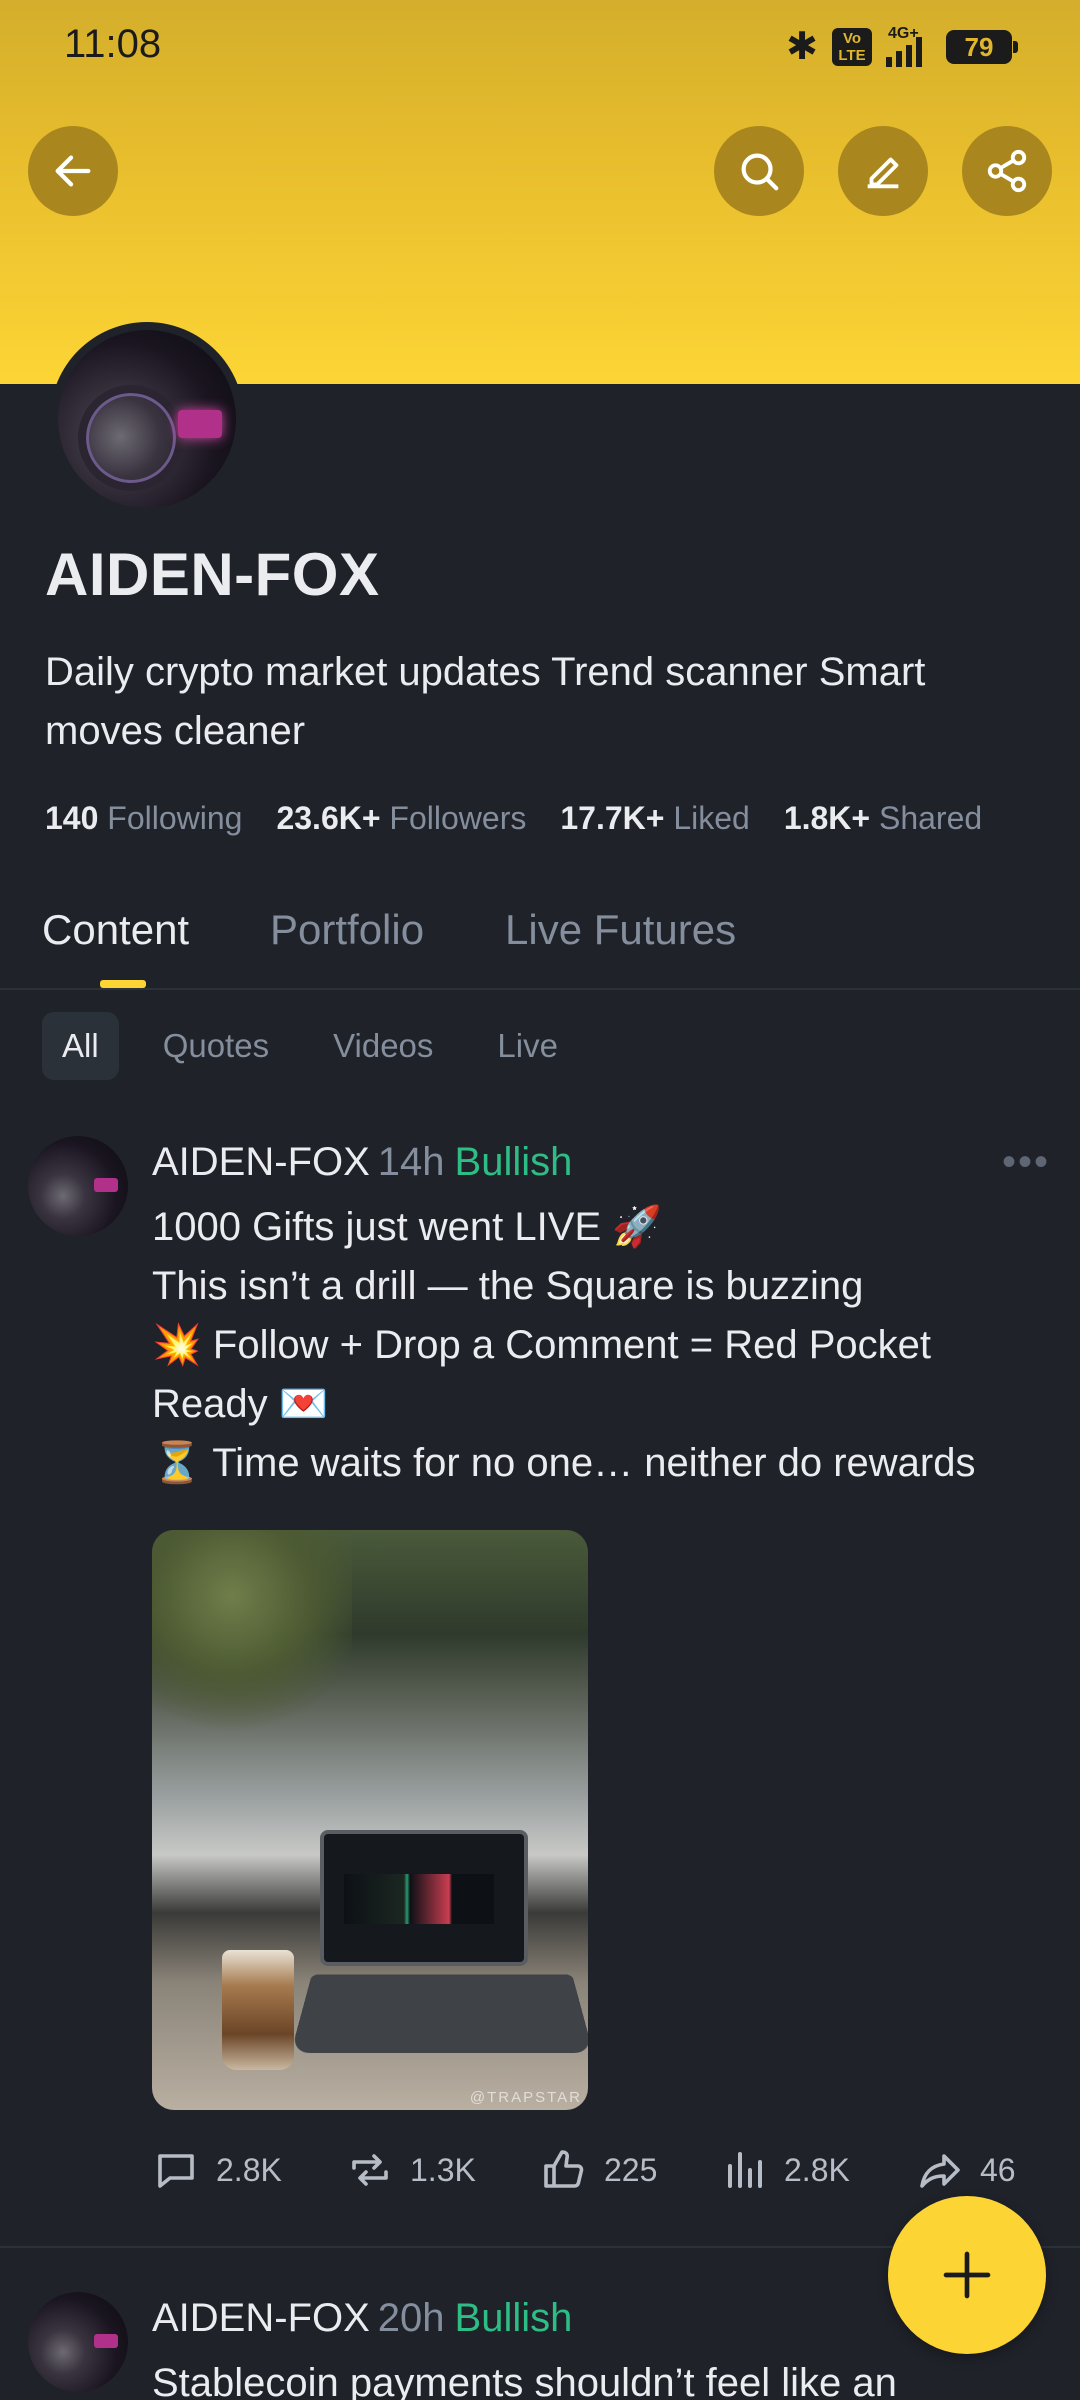  I want to click on stat-shared: 1.8K+ Shared, so click(883, 818).